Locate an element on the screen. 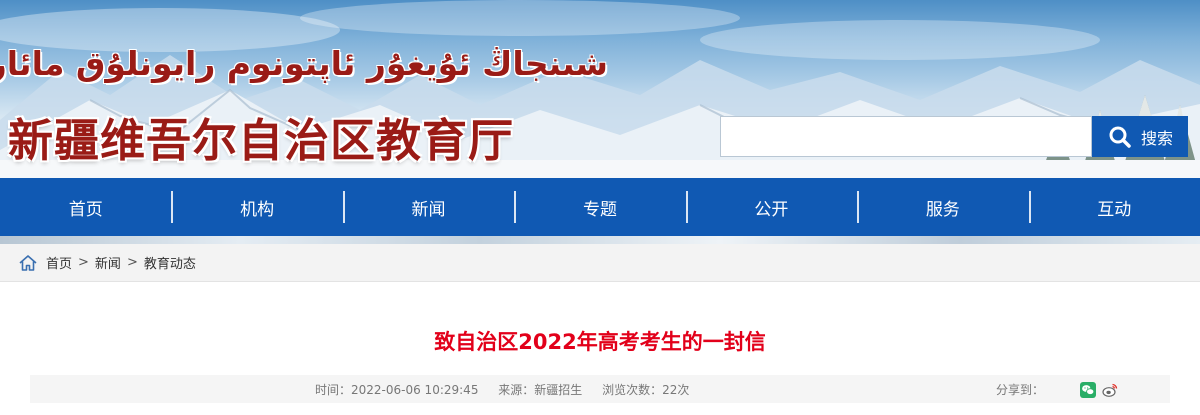 This screenshot has height=415, width=1200. nav-item-services: 服务 is located at coordinates (942, 207).